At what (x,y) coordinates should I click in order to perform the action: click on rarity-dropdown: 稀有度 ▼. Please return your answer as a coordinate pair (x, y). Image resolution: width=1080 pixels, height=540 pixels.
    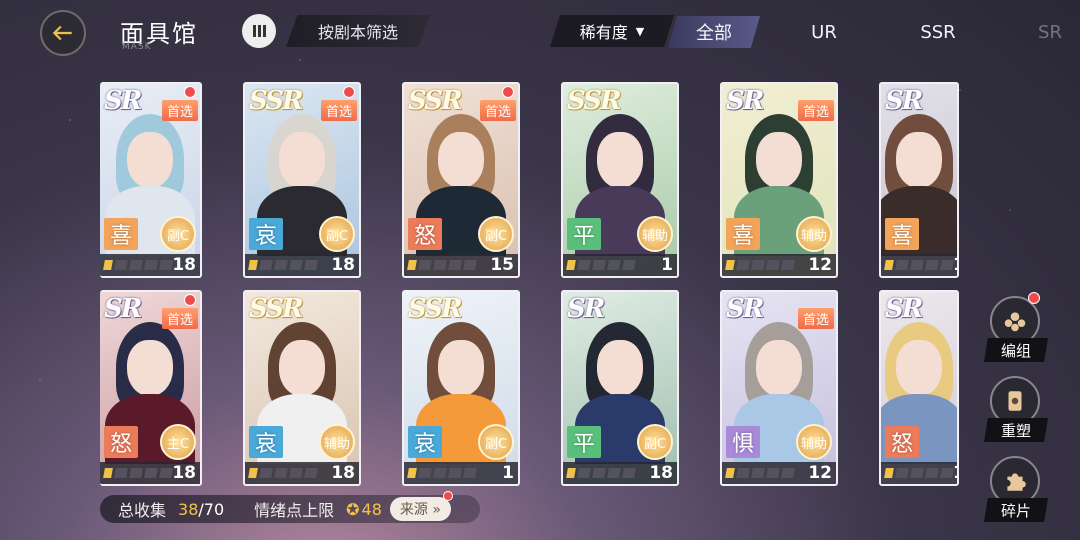
    Looking at the image, I should click on (612, 31).